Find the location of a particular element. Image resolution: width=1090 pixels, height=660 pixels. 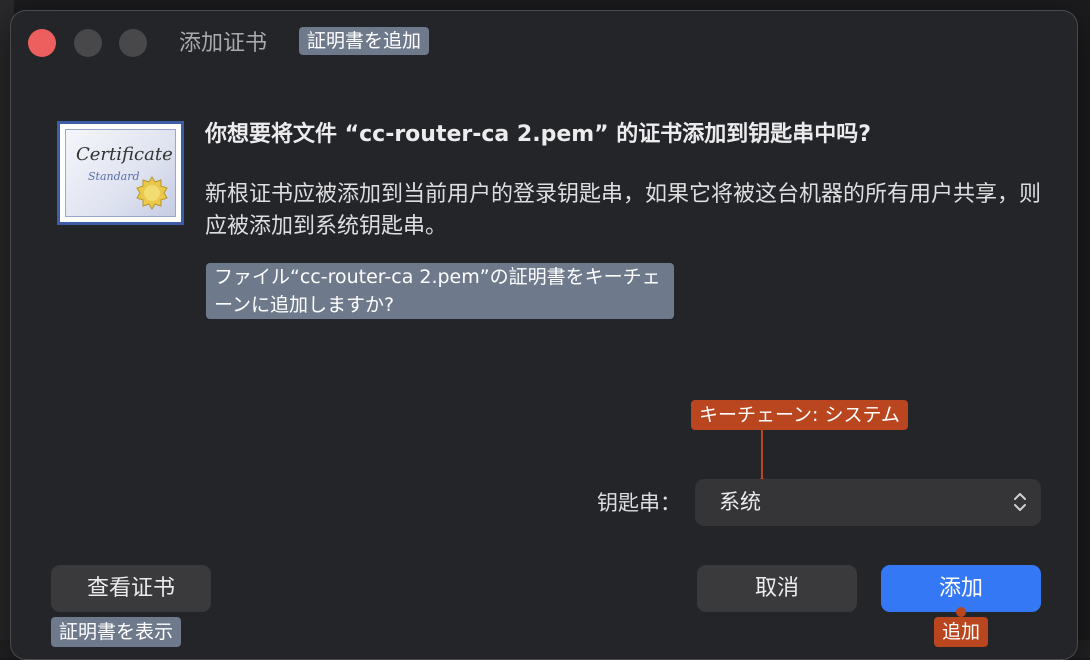

keychain-popup: 系统 is located at coordinates (868, 502).